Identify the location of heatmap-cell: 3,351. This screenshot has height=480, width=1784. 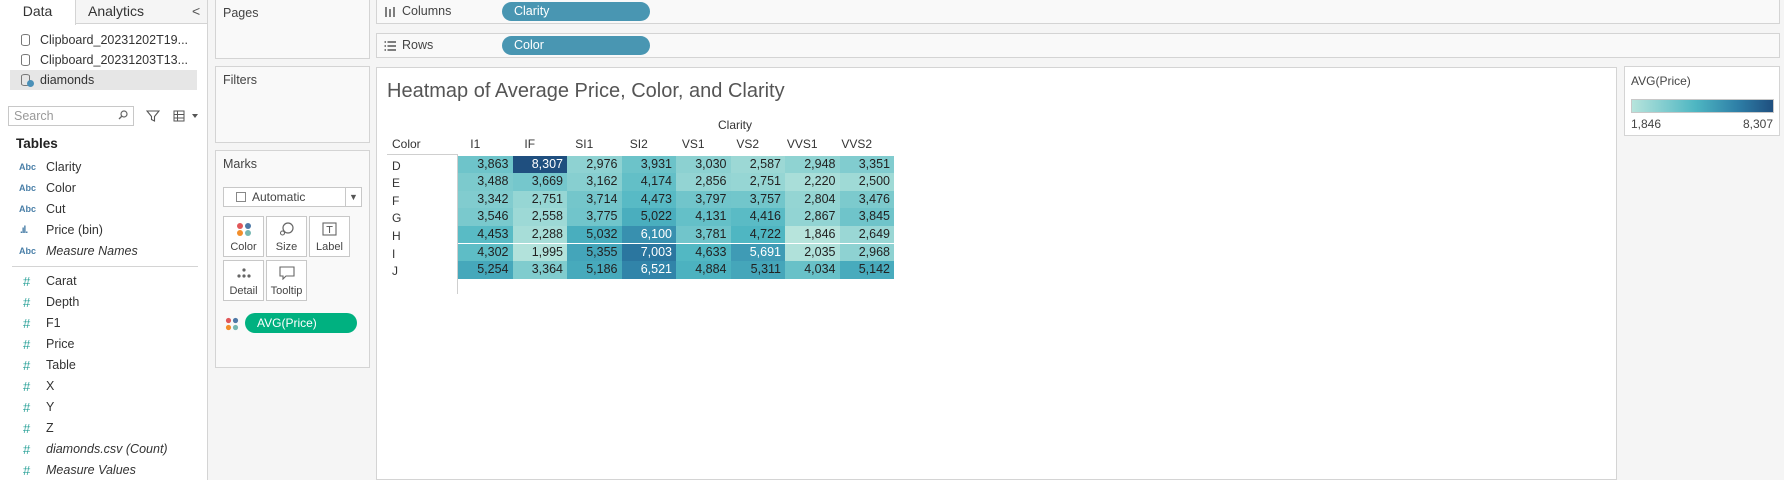
(866, 164).